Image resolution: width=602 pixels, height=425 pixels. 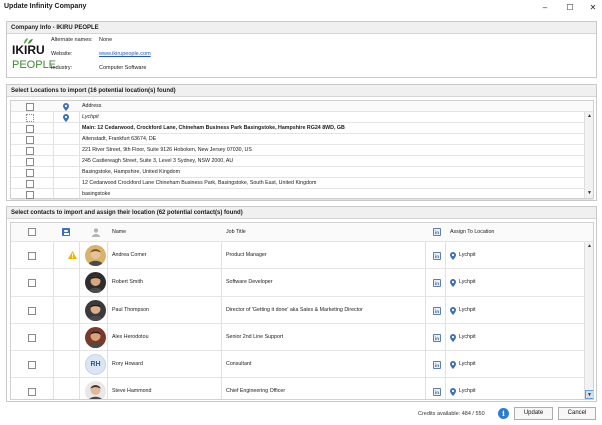 I want to click on contact-name: Steve Hammond, so click(x=132, y=391).